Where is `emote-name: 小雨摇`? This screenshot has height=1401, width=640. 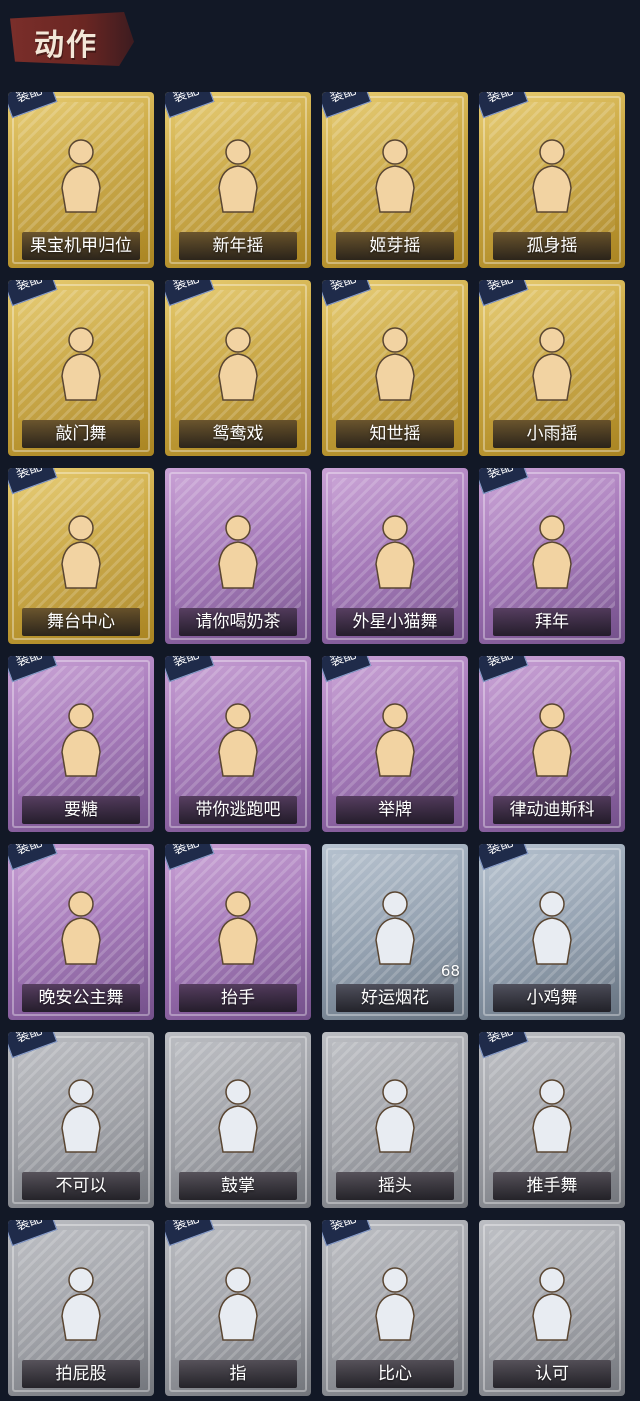 emote-name: 小雨摇 is located at coordinates (552, 434).